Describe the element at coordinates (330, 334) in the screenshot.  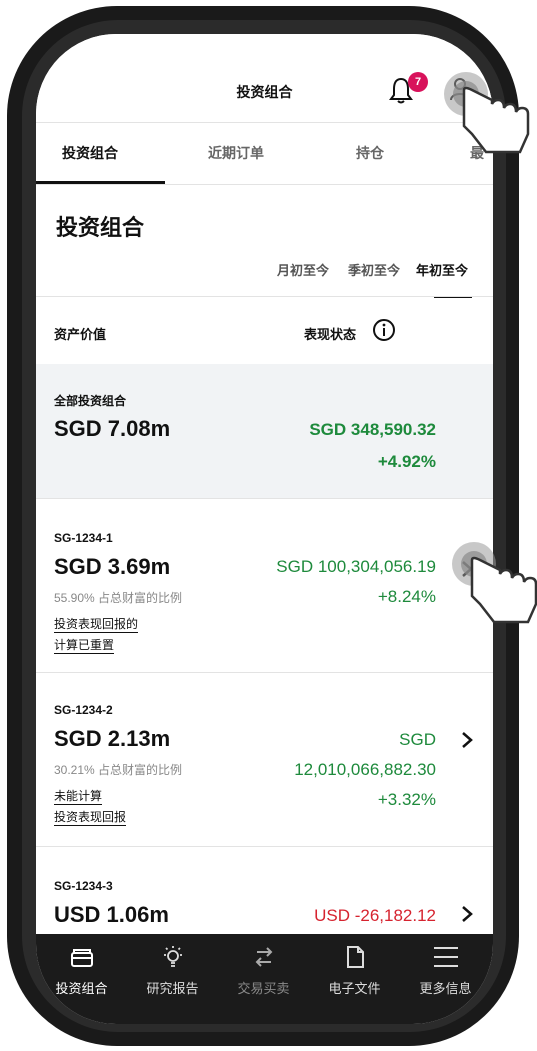
I see `performance-header: 表现状态` at that location.